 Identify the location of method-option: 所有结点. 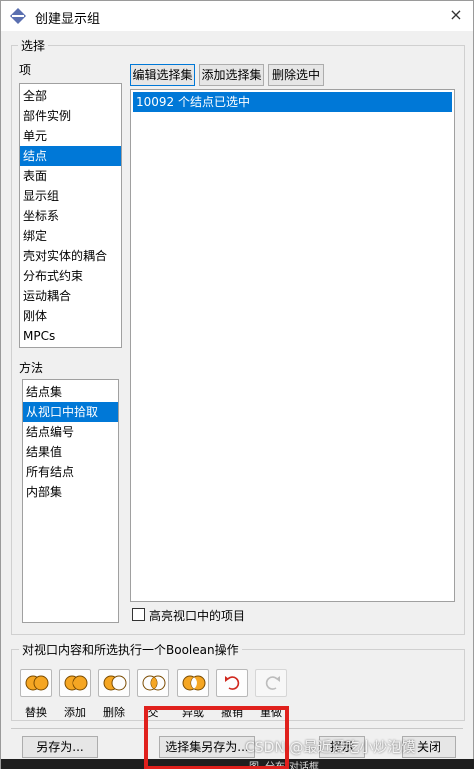
(70, 472).